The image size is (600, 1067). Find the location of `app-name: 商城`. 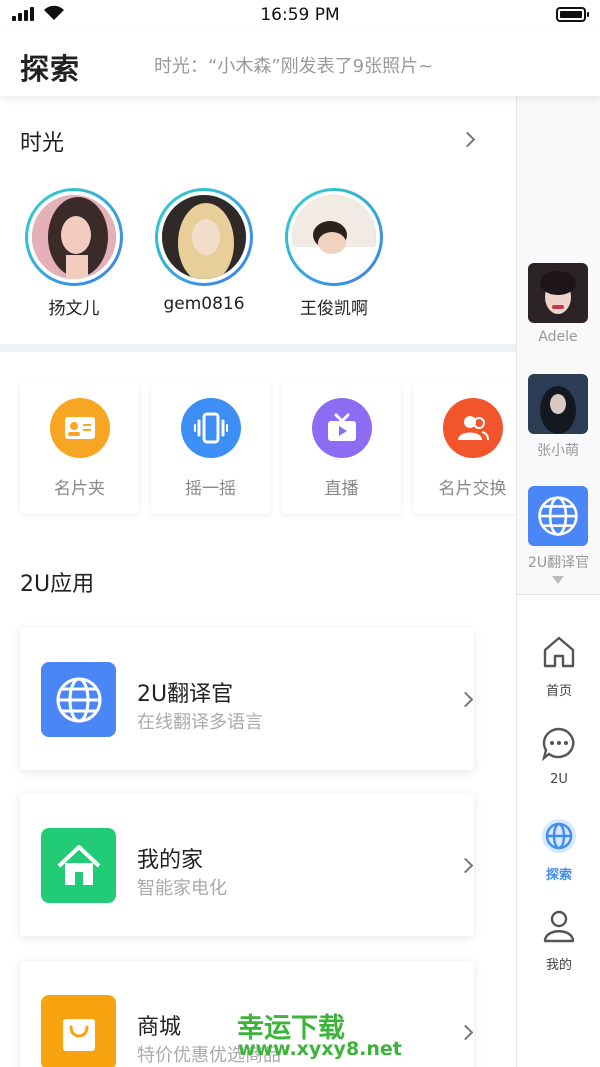

app-name: 商城 is located at coordinates (159, 1027).